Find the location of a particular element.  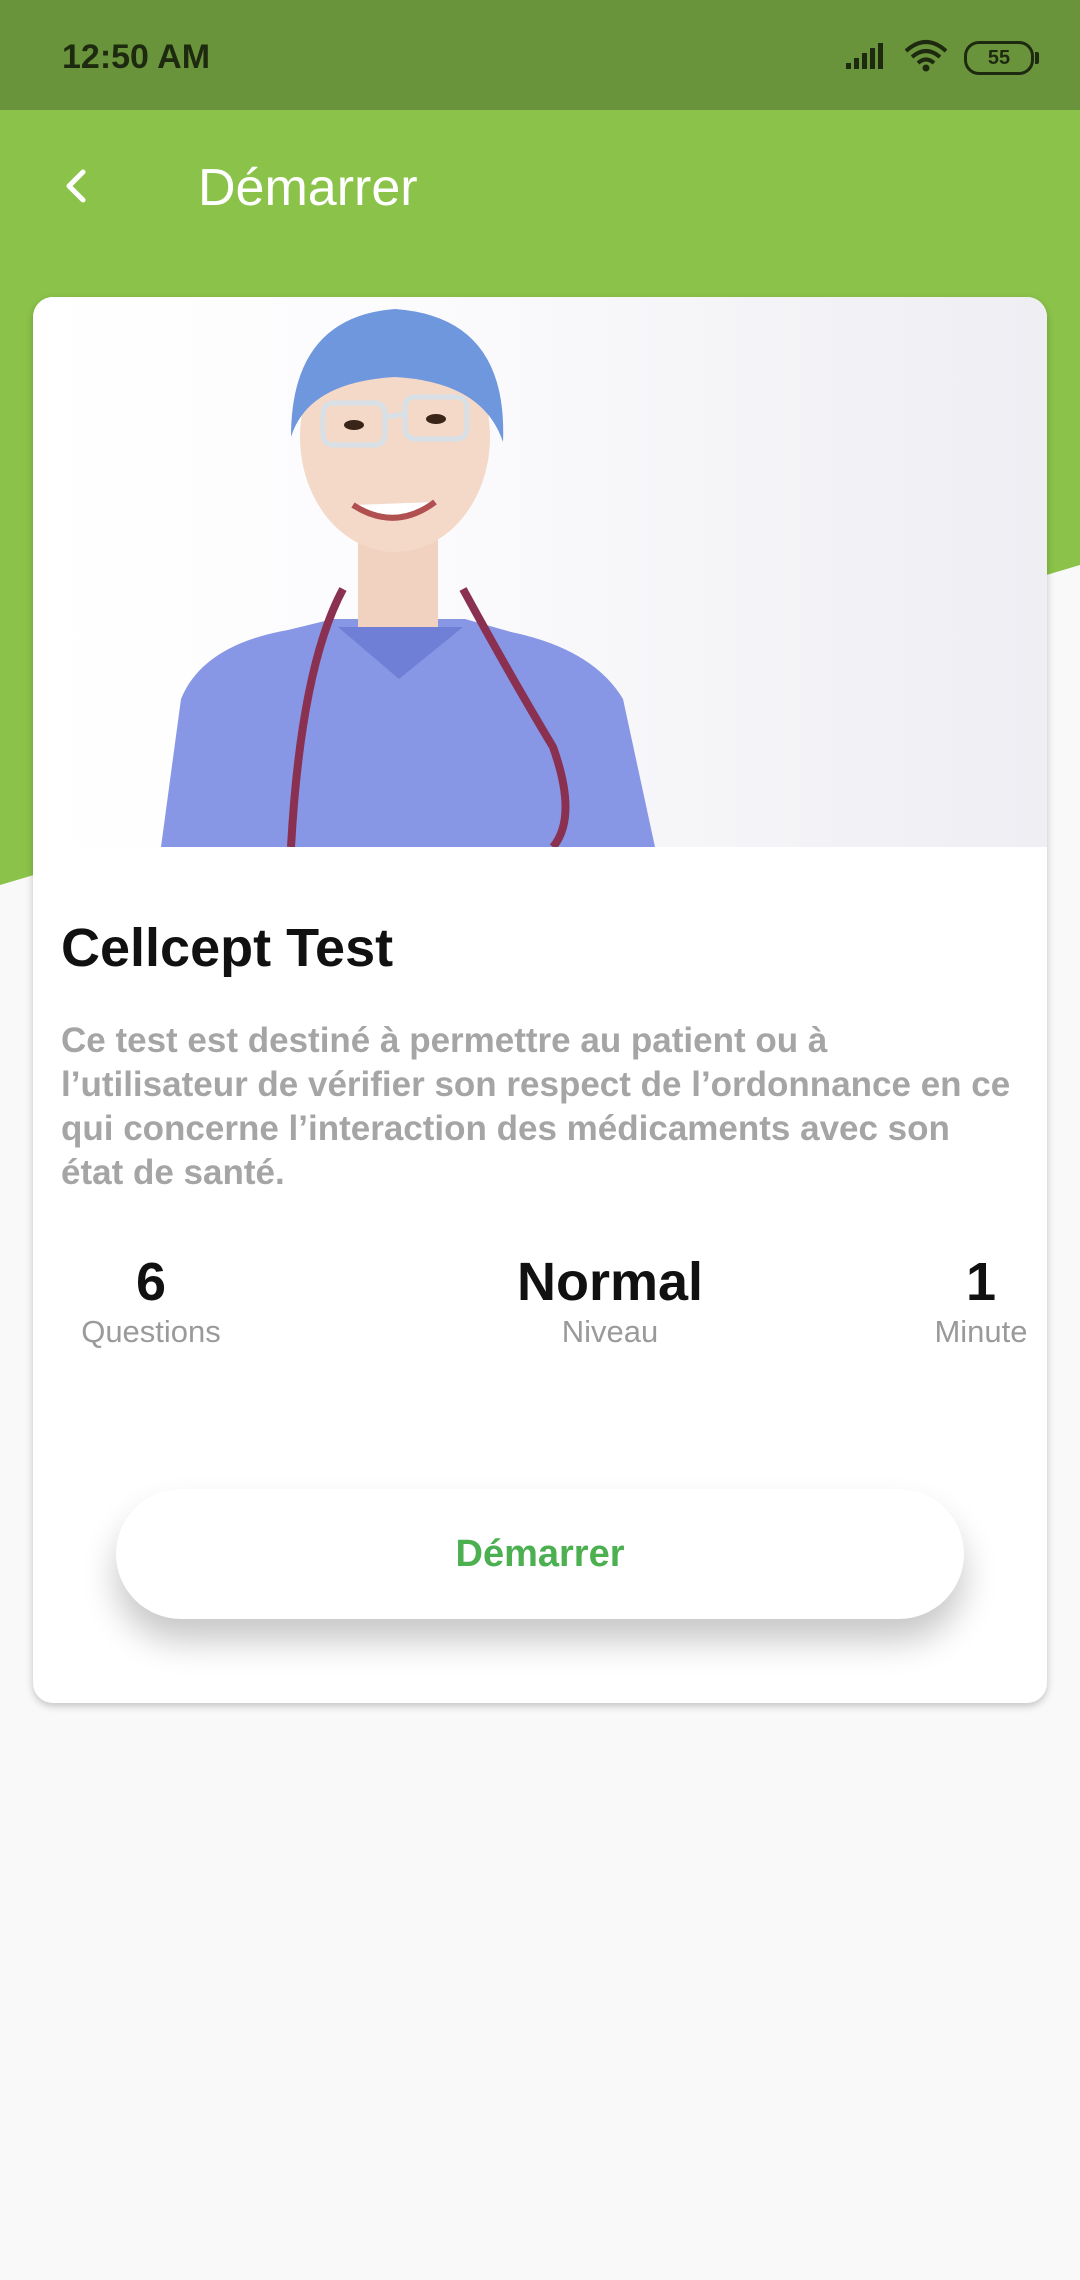

stat-questions-label: Questions is located at coordinates (151, 1331).